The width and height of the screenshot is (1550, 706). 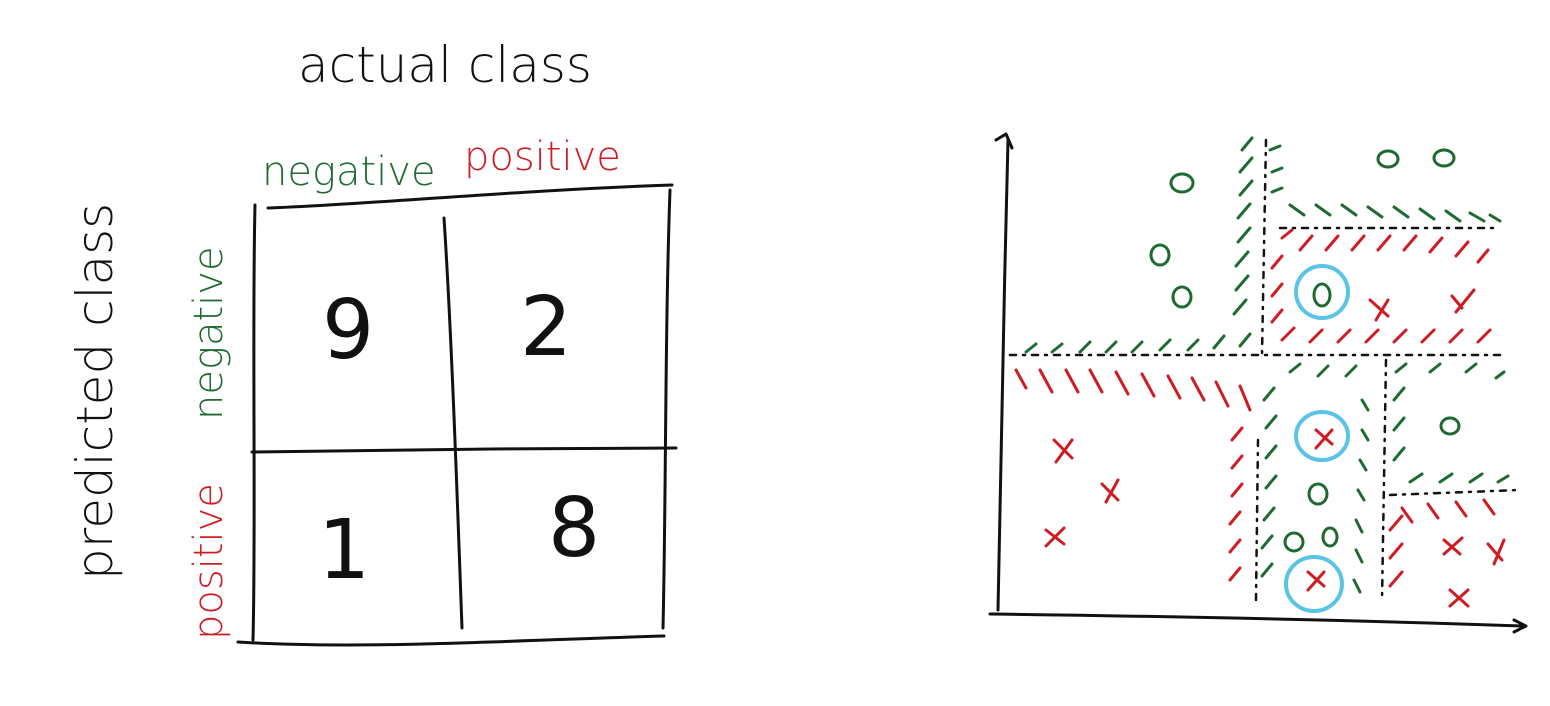 What do you see at coordinates (1258, 226) in the screenshot?
I see `hatch-green-vertical-top` at bounding box center [1258, 226].